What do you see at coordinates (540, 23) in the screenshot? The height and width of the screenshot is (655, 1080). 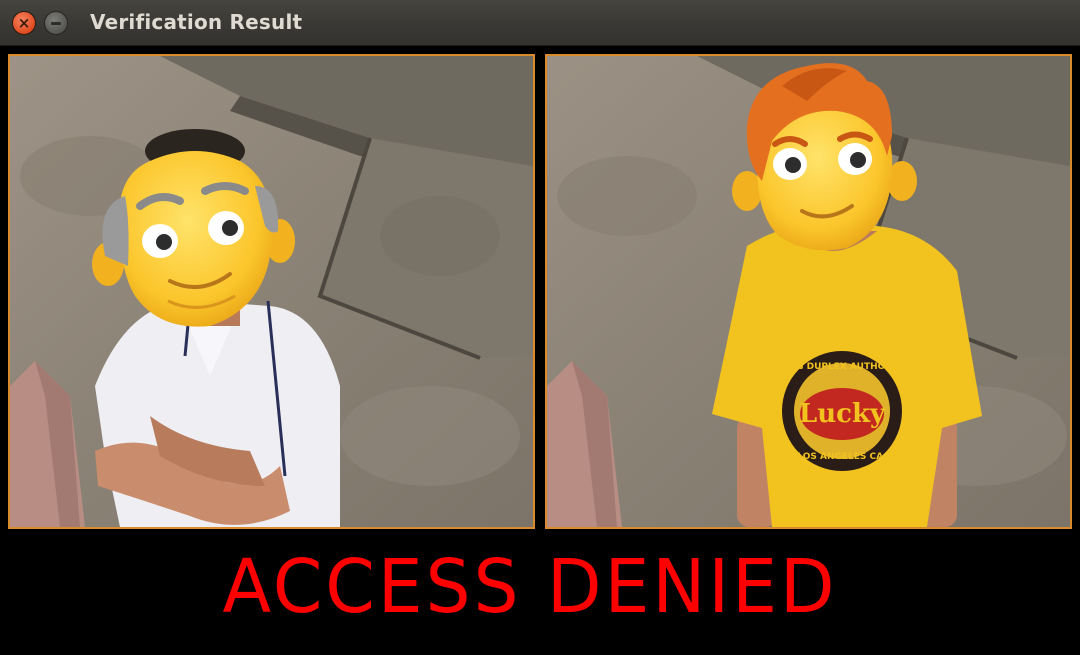 I see `title-bar: × Verification Result` at bounding box center [540, 23].